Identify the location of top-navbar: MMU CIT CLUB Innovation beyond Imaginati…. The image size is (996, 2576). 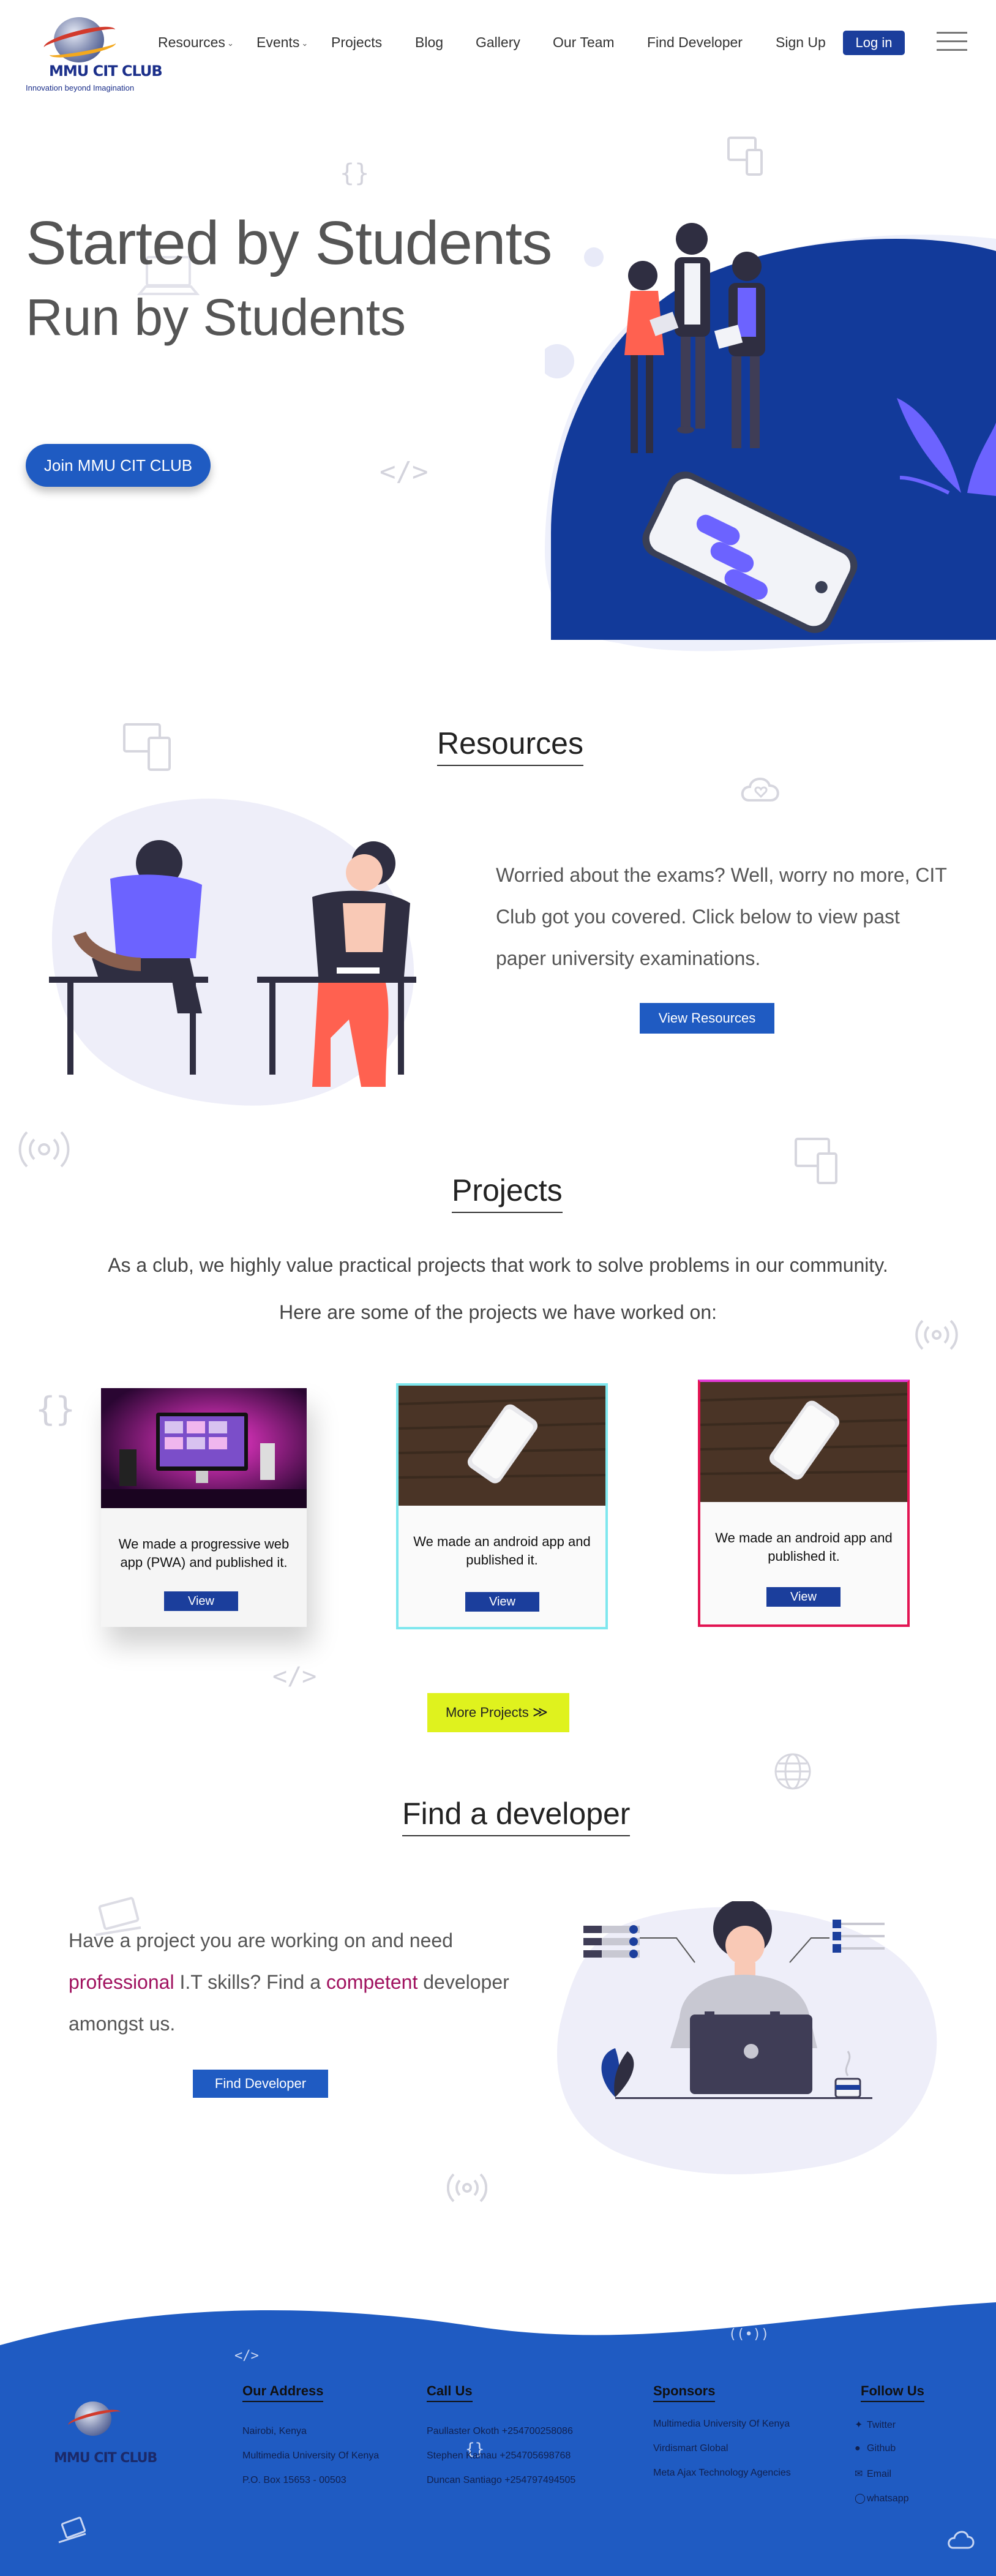
(498, 46).